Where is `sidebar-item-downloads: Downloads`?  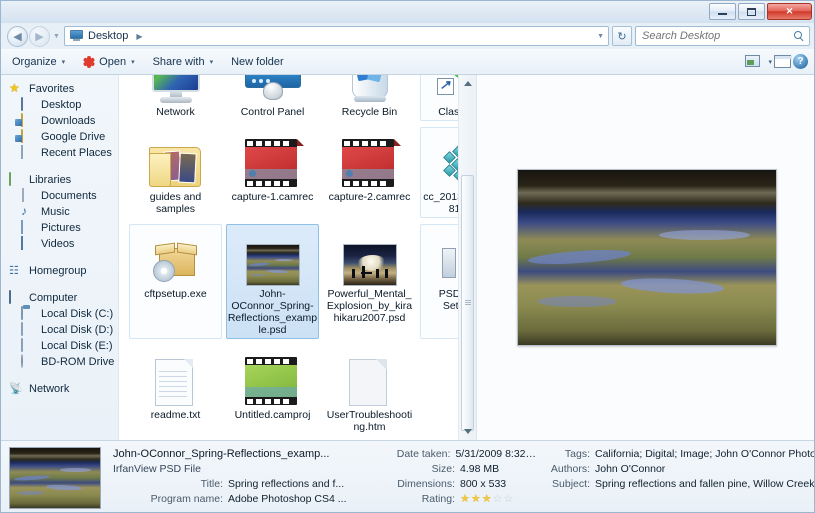
sidebar-item-downloads: Downloads is located at coordinates (59, 121).